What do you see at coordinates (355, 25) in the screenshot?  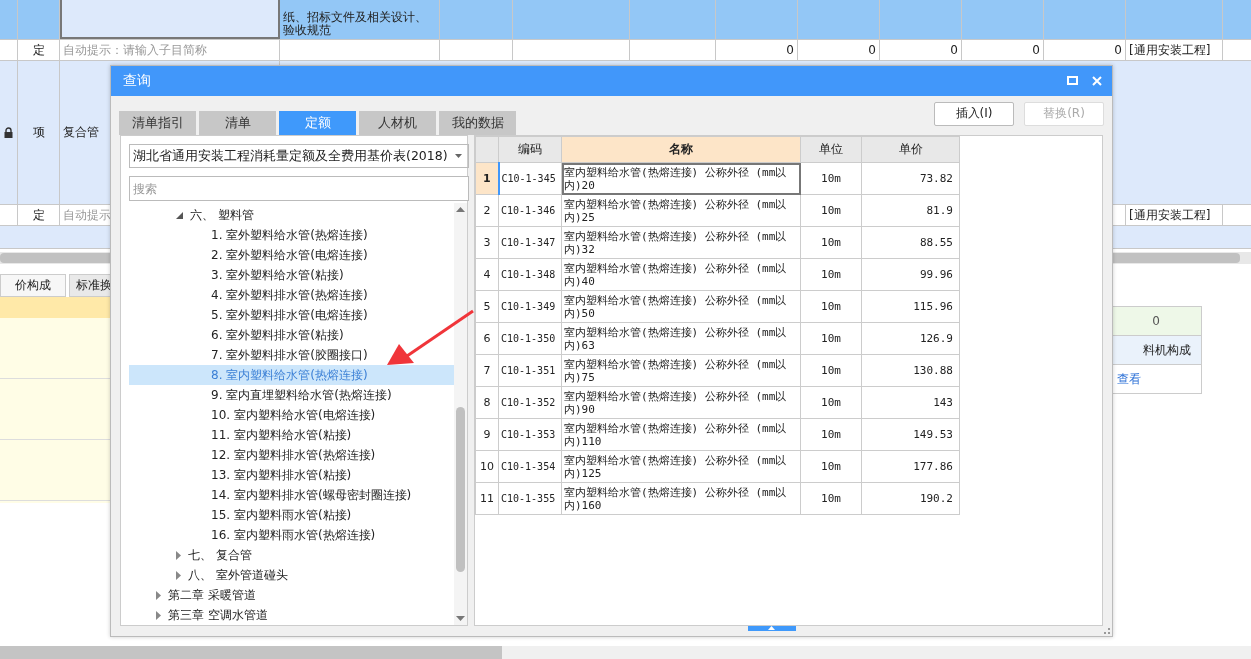 I see `description-text: 纸、招标文件及相关设计、验收规范` at bounding box center [355, 25].